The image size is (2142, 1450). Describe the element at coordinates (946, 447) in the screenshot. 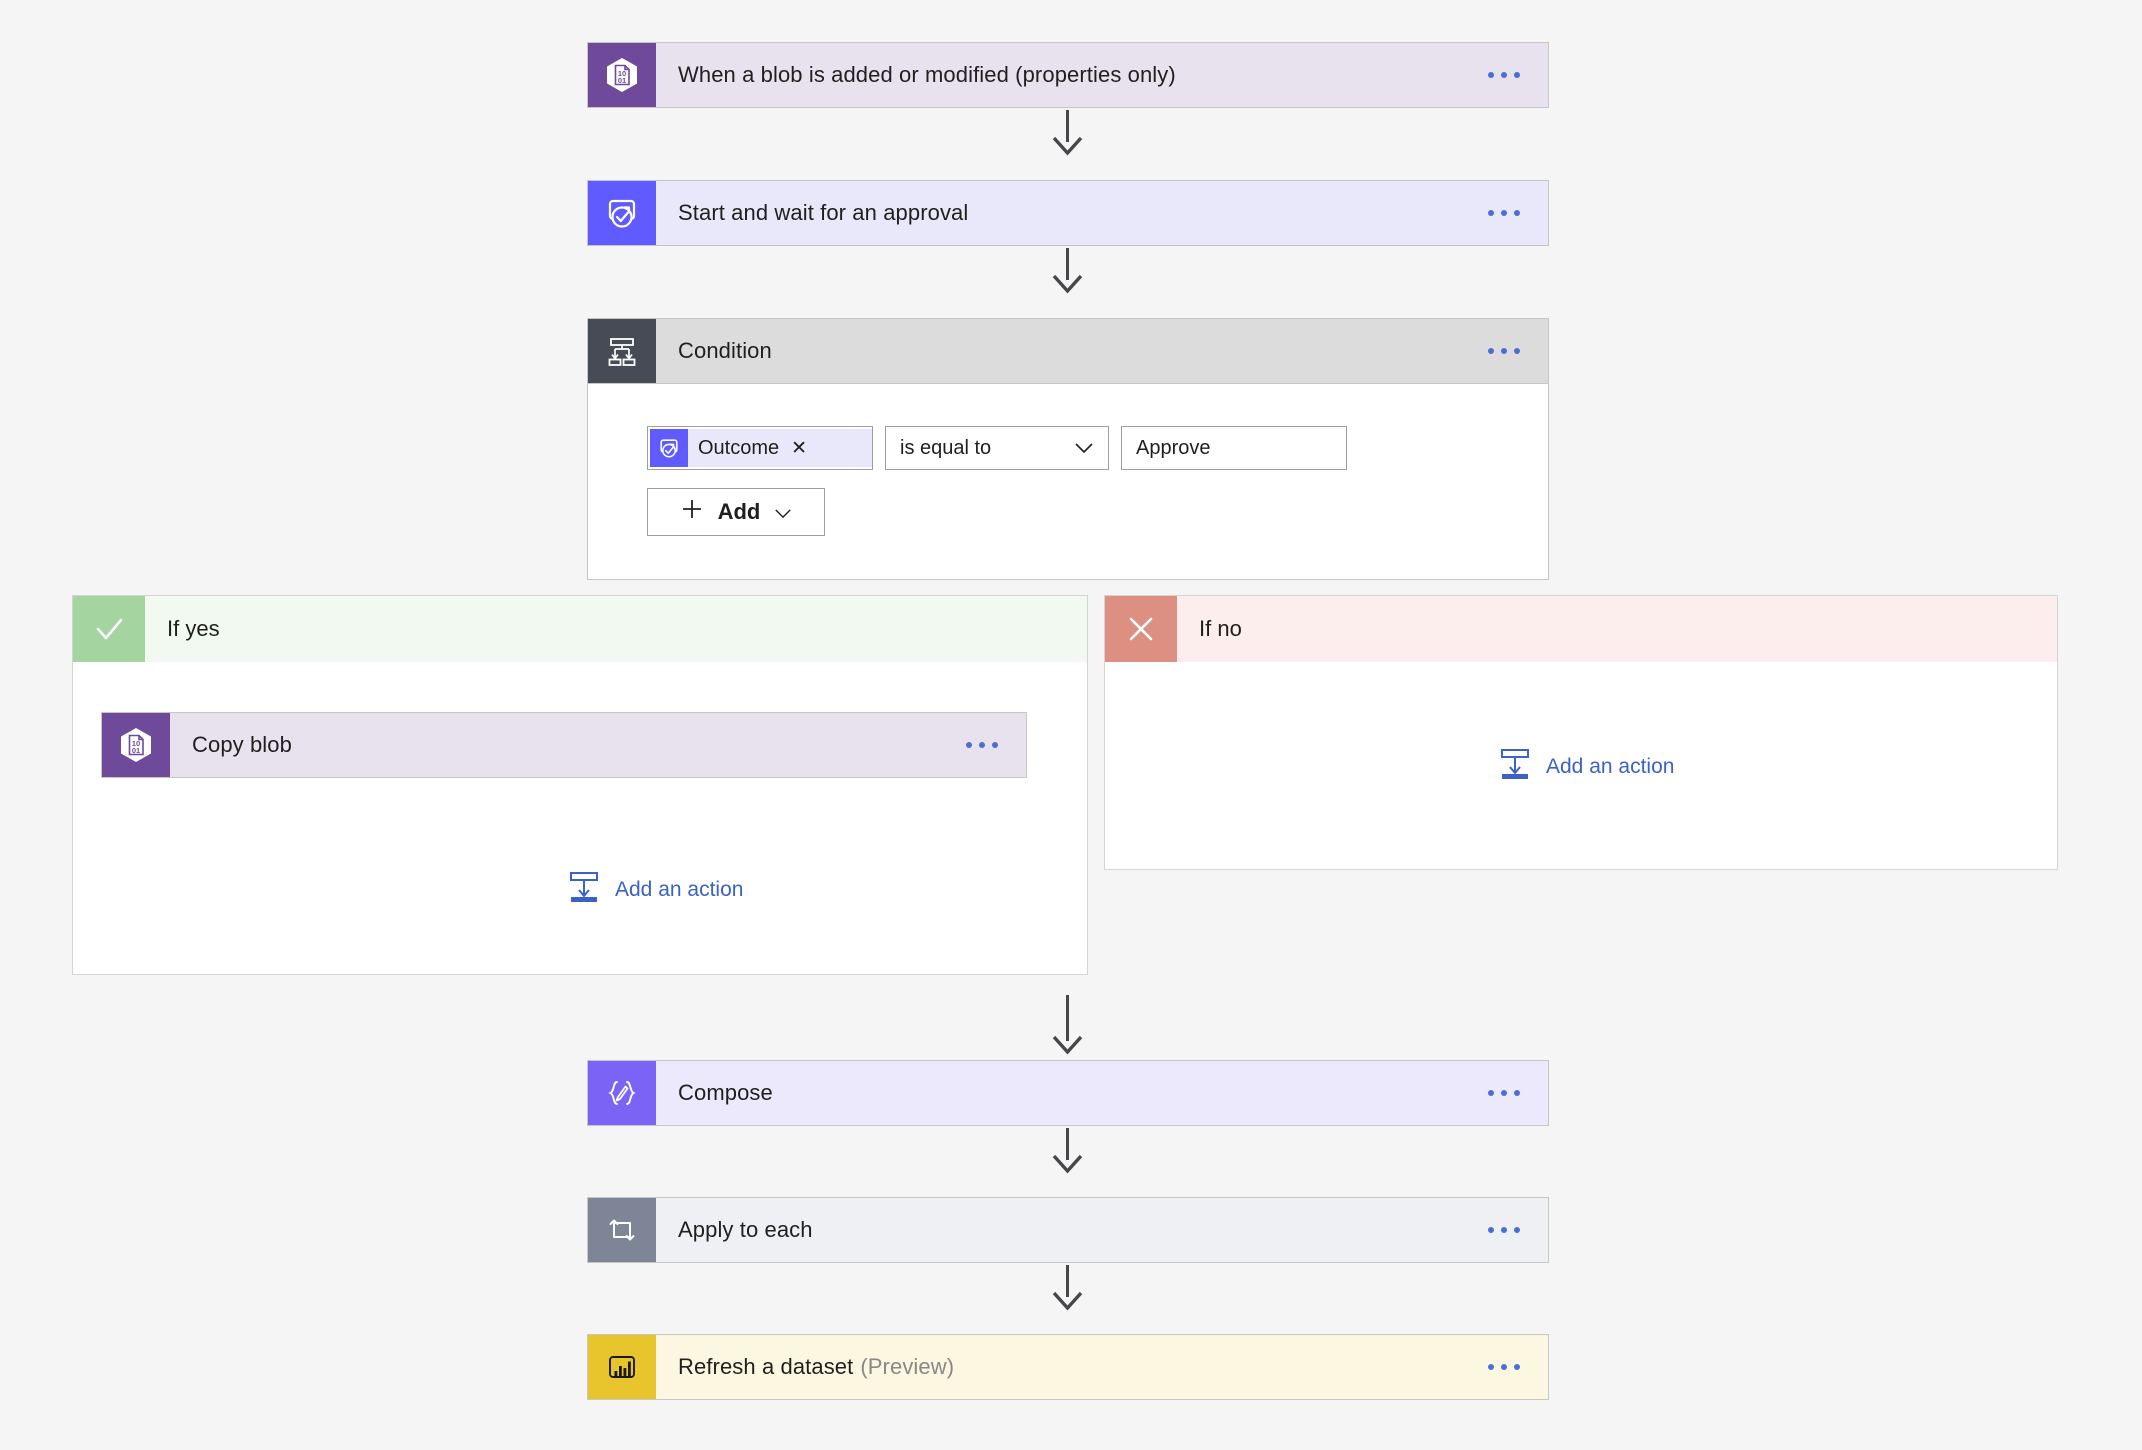

I see `condition-operator-value: is equal to` at that location.